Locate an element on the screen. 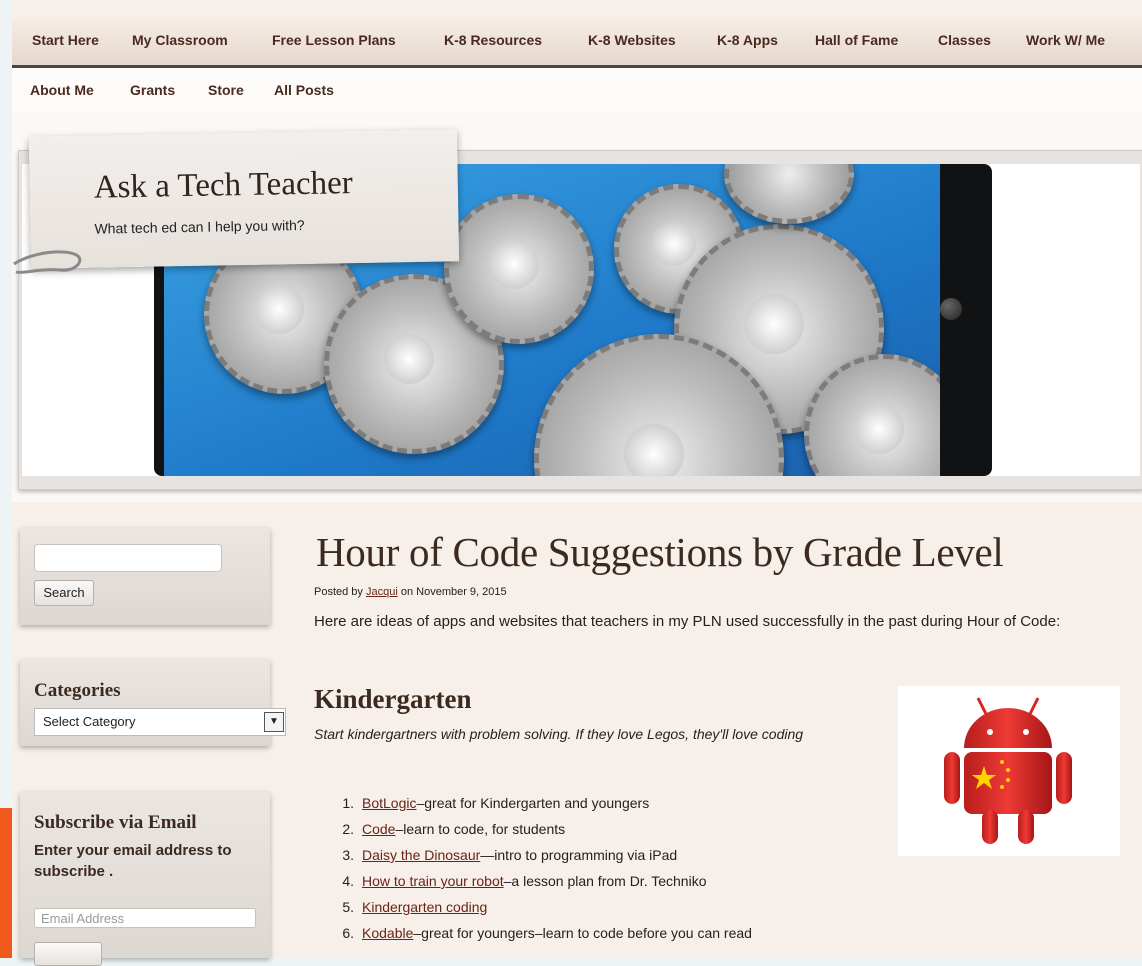 Image resolution: width=1142 pixels, height=966 pixels. subscribe-button is located at coordinates (68, 954).